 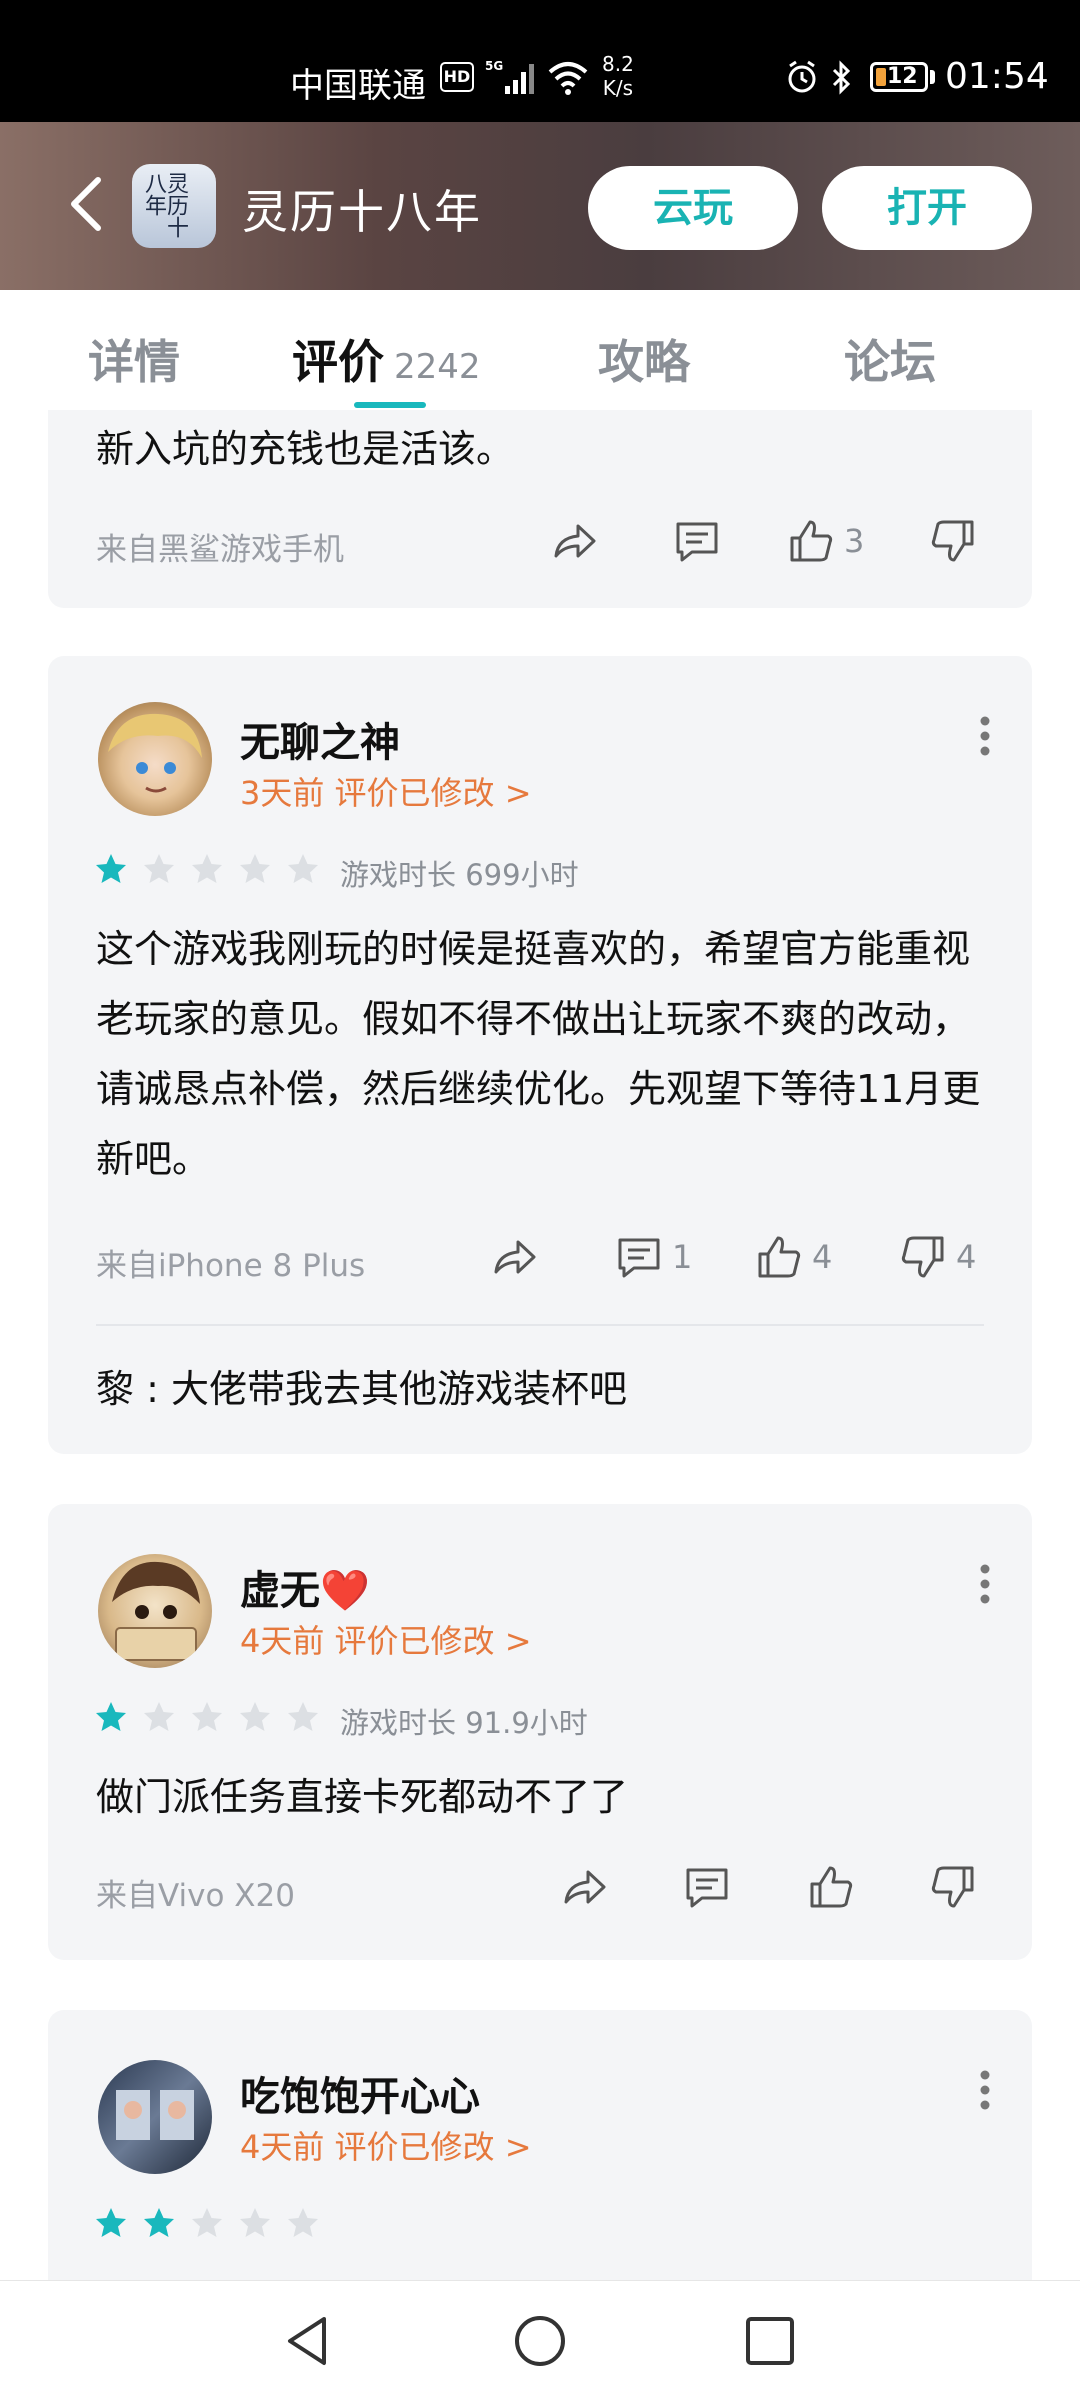 What do you see at coordinates (305, 449) in the screenshot?
I see `review-text: 新入坑的充钱也是活该。` at bounding box center [305, 449].